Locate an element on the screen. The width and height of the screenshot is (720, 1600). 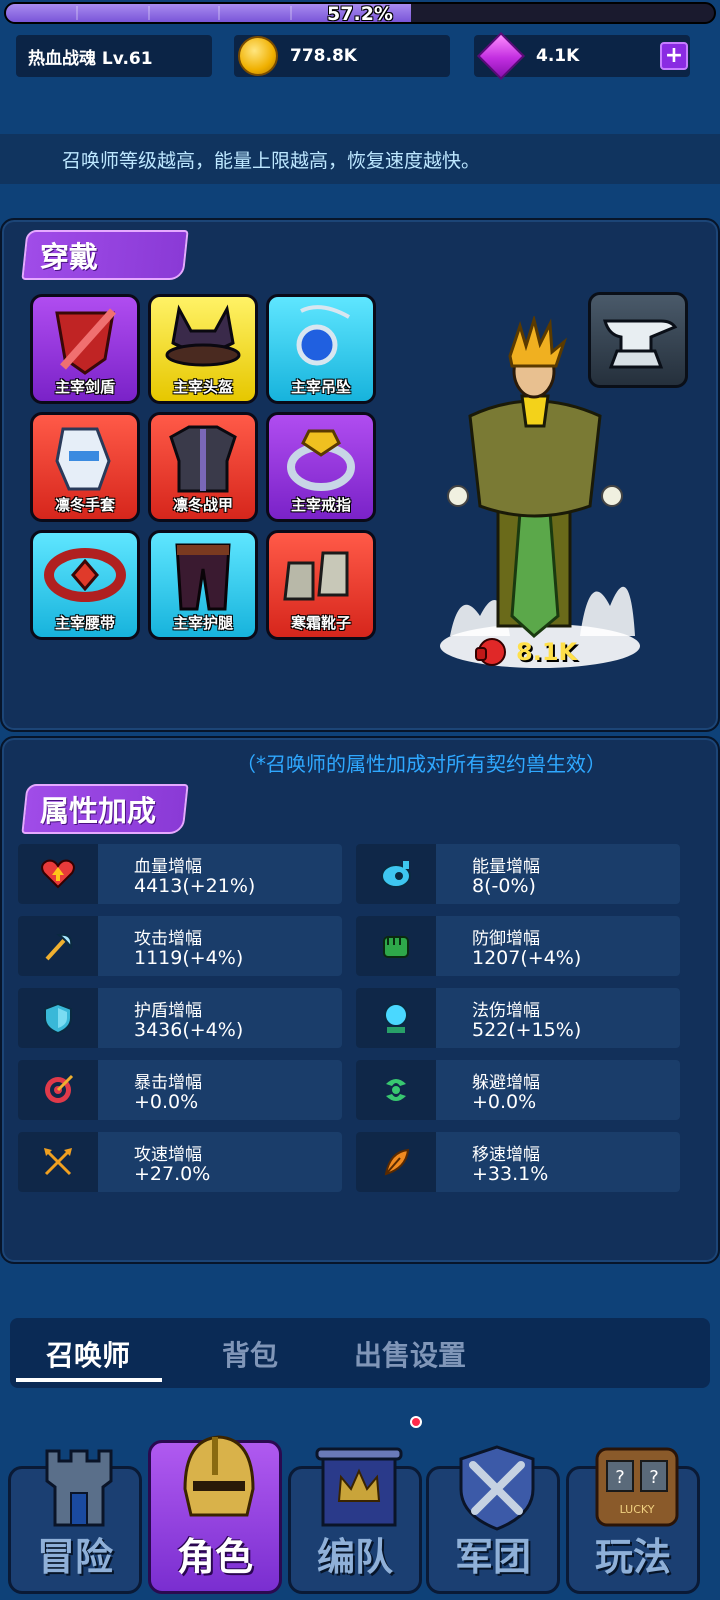
stat-value: 522(+15%) is located at coordinates (527, 1030).